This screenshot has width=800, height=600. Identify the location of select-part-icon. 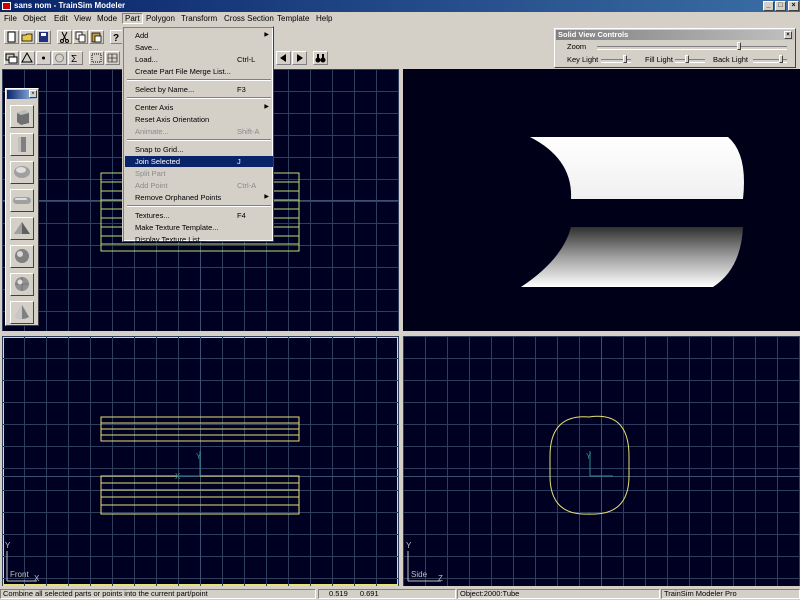
(11, 58).